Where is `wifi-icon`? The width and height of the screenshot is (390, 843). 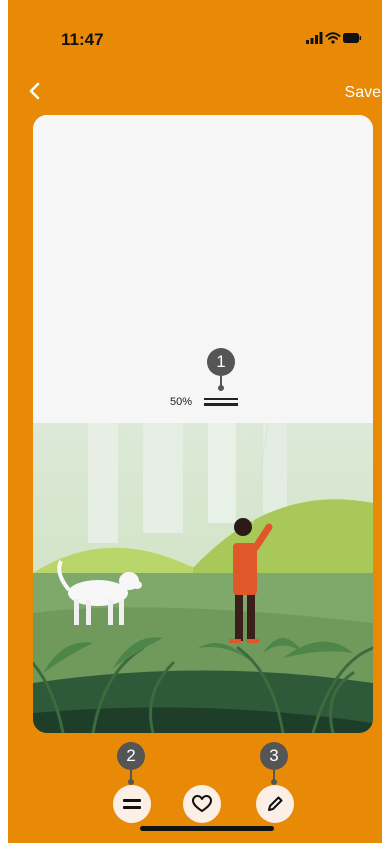
wifi-icon is located at coordinates (333, 38).